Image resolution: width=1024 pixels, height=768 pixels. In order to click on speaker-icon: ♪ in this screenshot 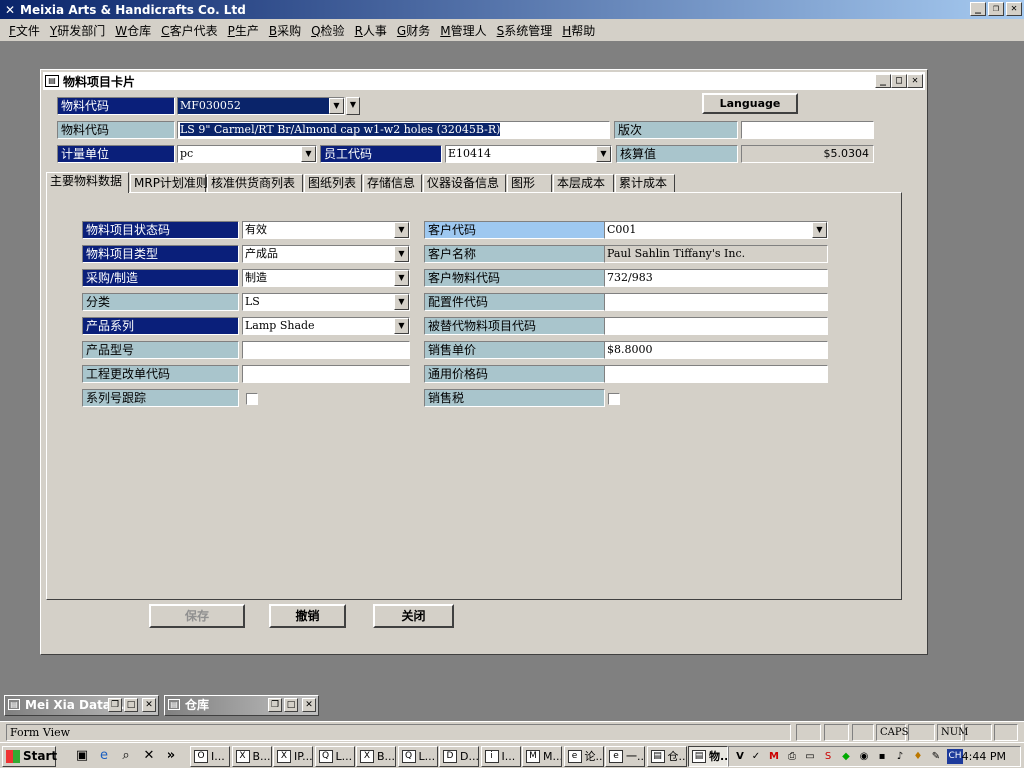, I will do `click(900, 756)`.